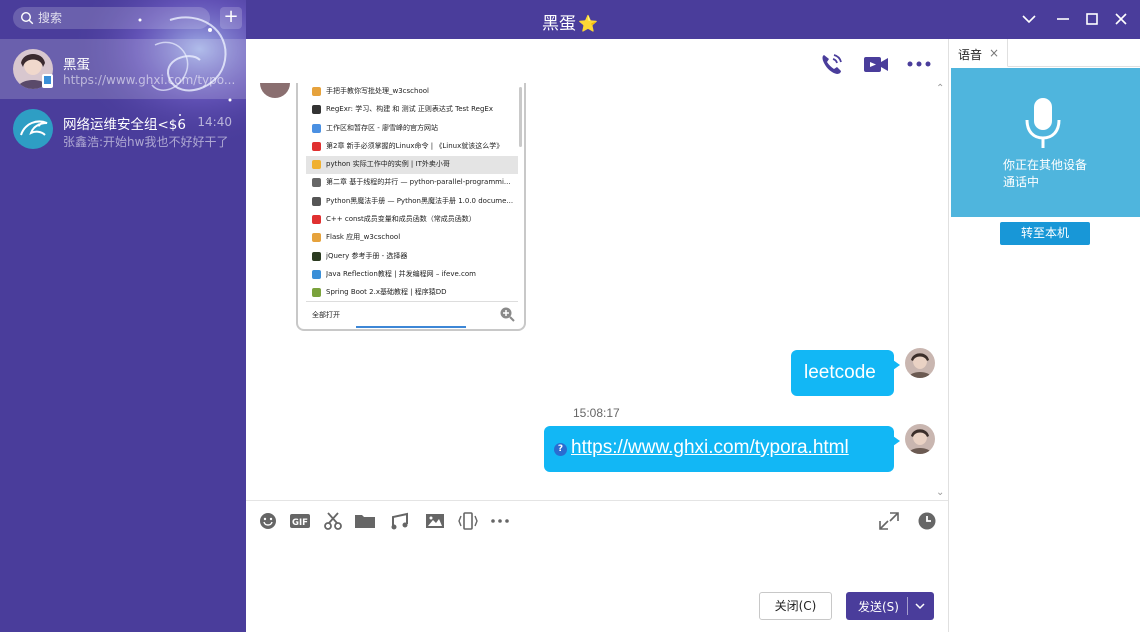  What do you see at coordinates (412, 257) in the screenshot?
I see `bookmark-row: jQuery 参考手册 - 选择器` at bounding box center [412, 257].